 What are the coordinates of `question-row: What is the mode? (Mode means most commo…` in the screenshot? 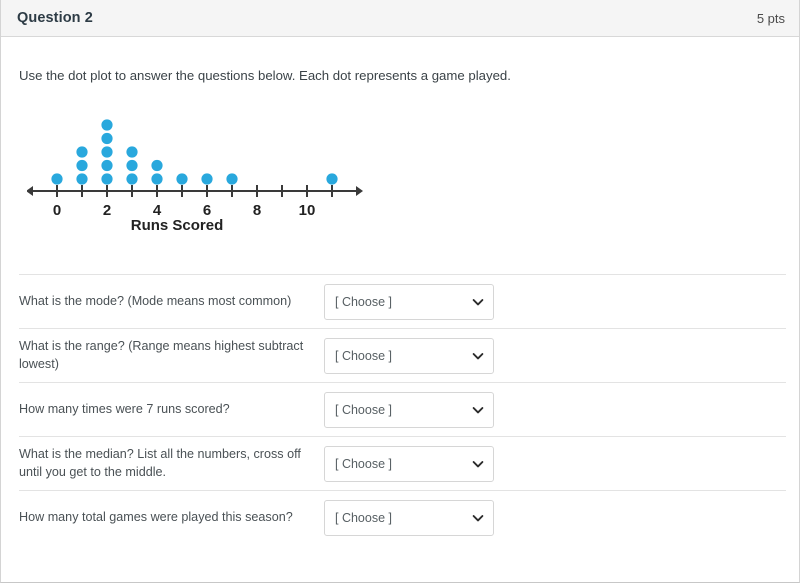 It's located at (402, 302).